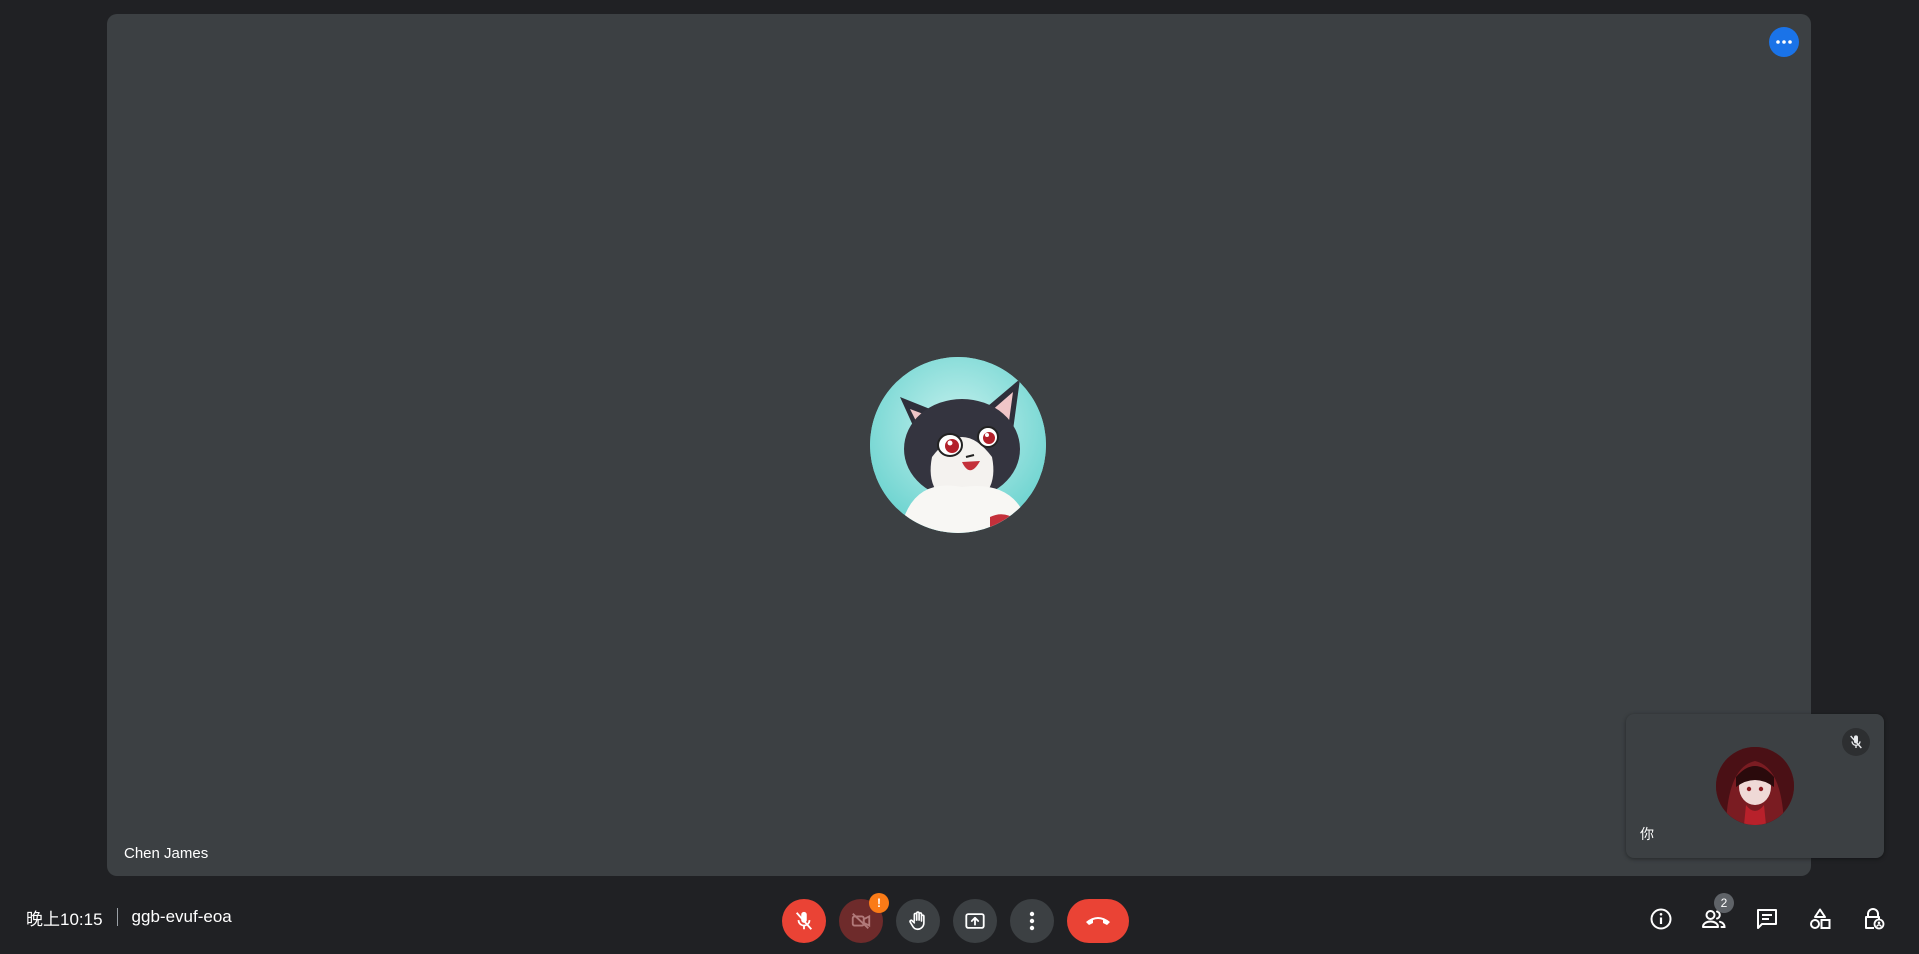  I want to click on self-view-tile: 你, so click(1755, 786).